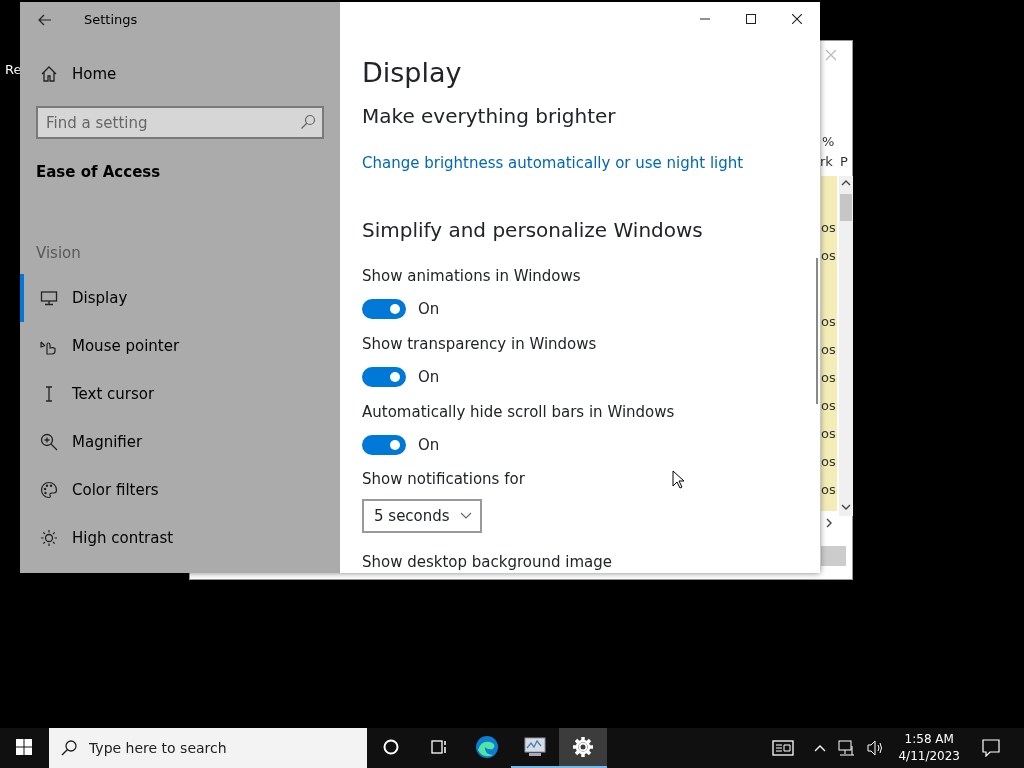 This screenshot has height=768, width=1024. I want to click on sun-icon, so click(49, 538).